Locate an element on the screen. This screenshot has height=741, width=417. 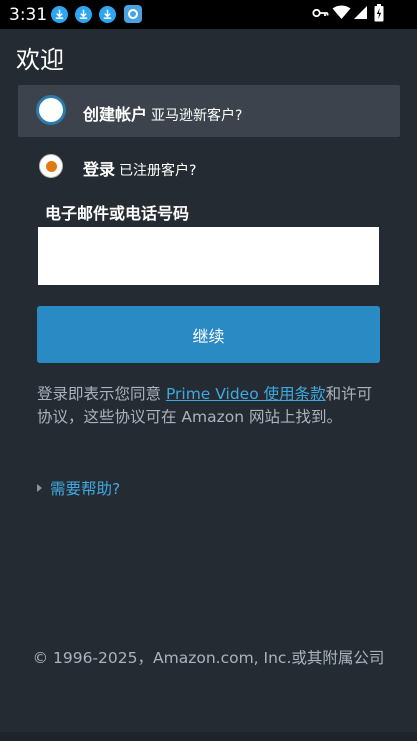
sign-in-radio is located at coordinates (51, 166).